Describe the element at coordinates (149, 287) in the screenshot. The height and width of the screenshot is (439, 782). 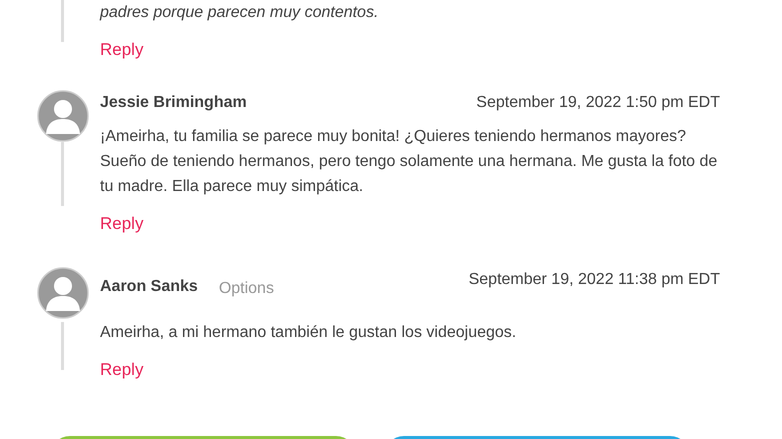
I see `author-name: Aaron Sanks` at that location.